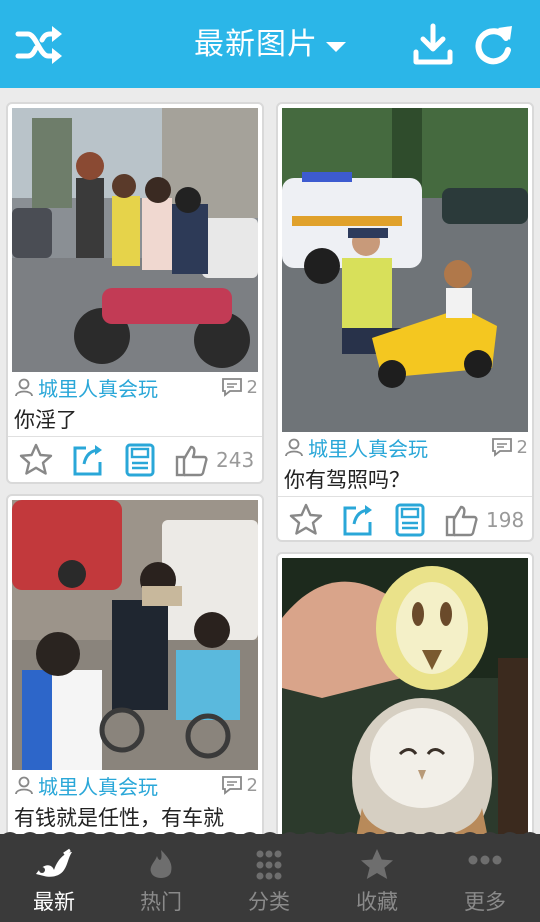  What do you see at coordinates (54, 862) in the screenshot?
I see `bird-icon` at bounding box center [54, 862].